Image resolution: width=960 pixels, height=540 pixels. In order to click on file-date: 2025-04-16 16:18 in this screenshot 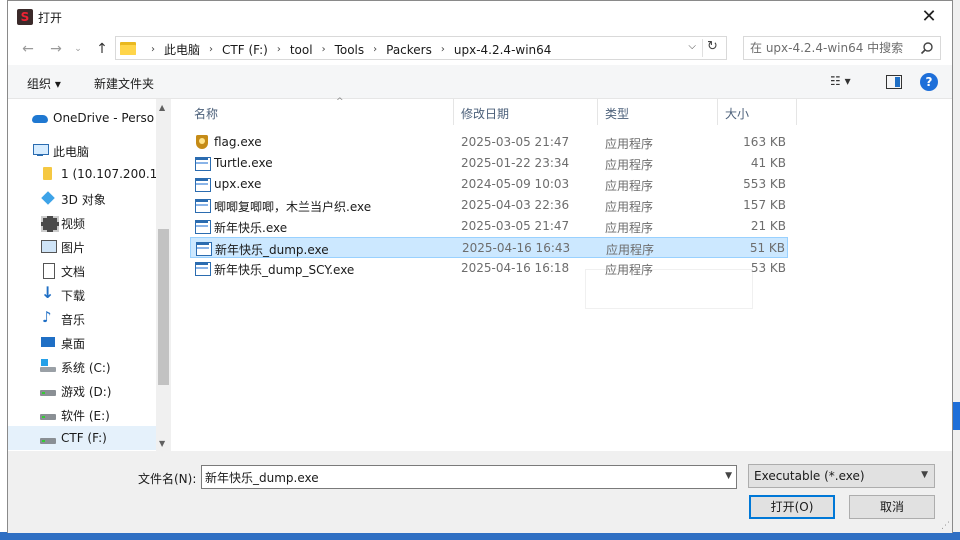, I will do `click(515, 268)`.